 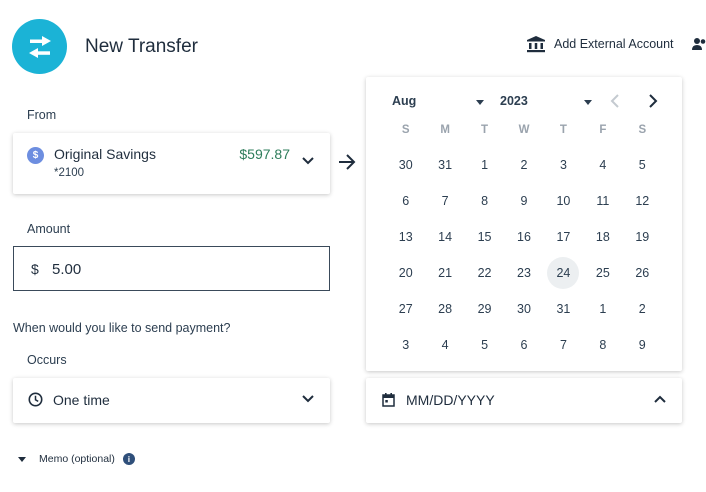 I want to click on calendar-day: 18, so click(x=602, y=237).